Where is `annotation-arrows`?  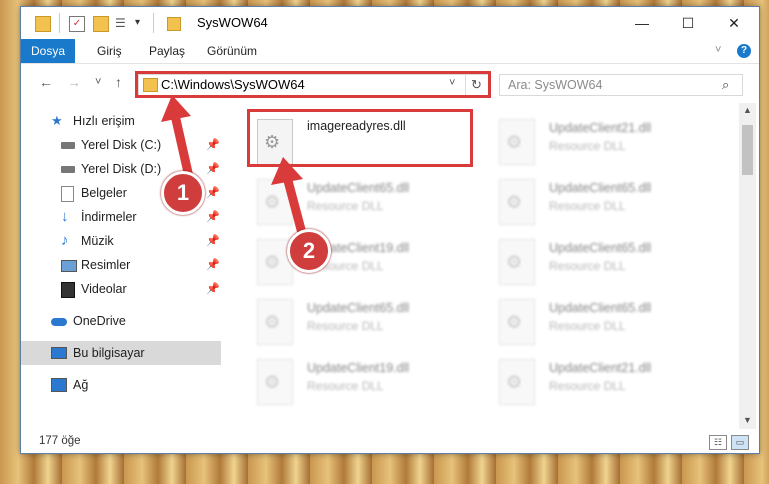 annotation-arrows is located at coordinates (234, 168).